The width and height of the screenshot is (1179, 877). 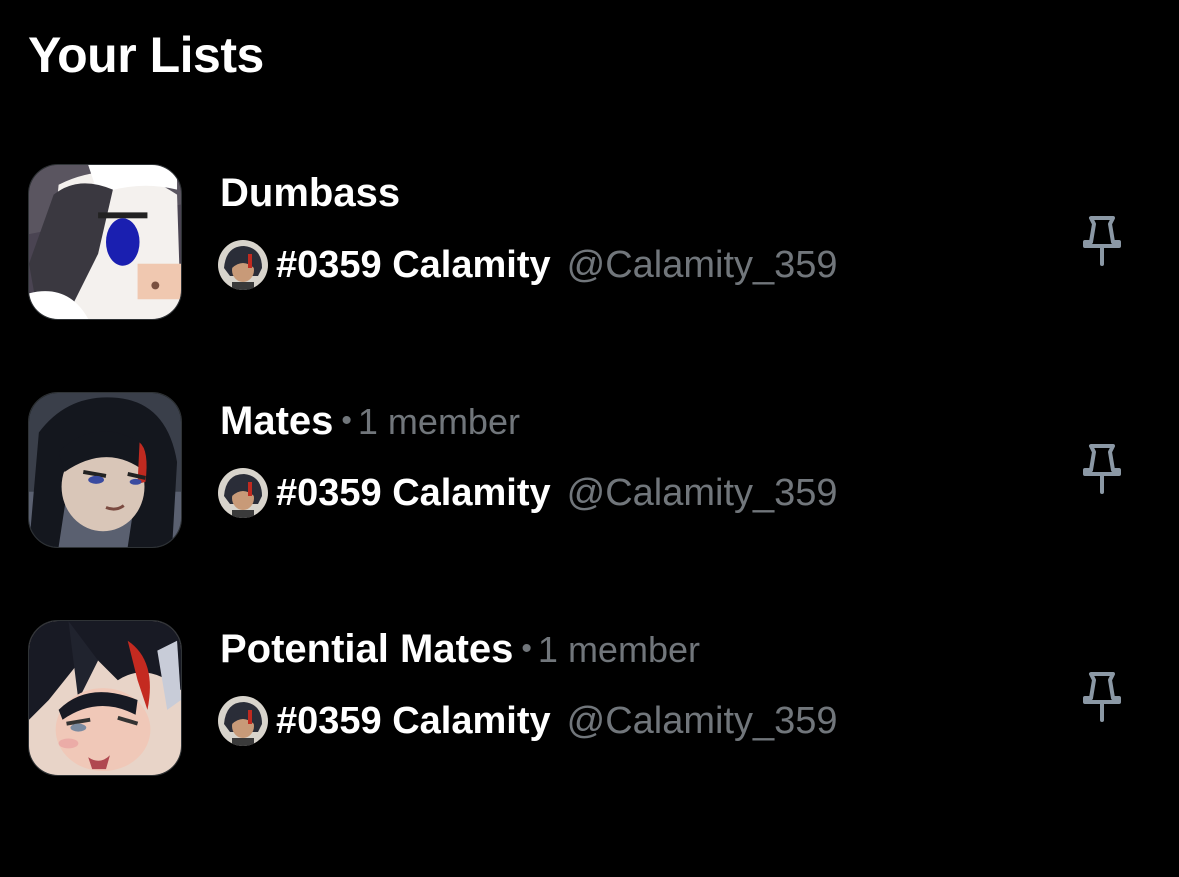 What do you see at coordinates (367, 649) in the screenshot?
I see `list-name: Potential Mates` at bounding box center [367, 649].